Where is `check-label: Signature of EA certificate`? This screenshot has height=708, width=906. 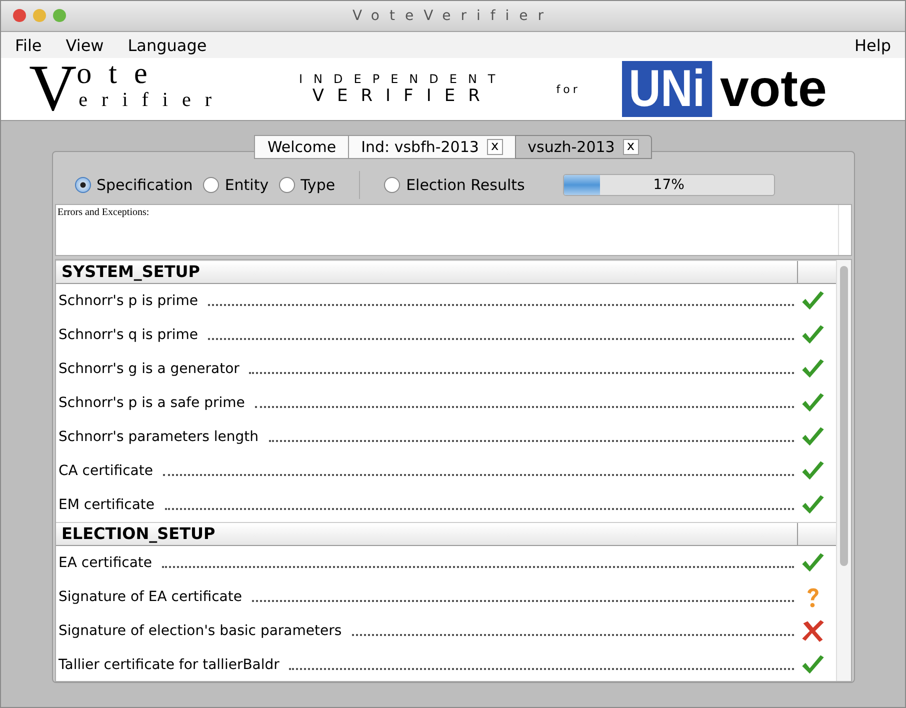 check-label: Signature of EA certificate is located at coordinates (150, 596).